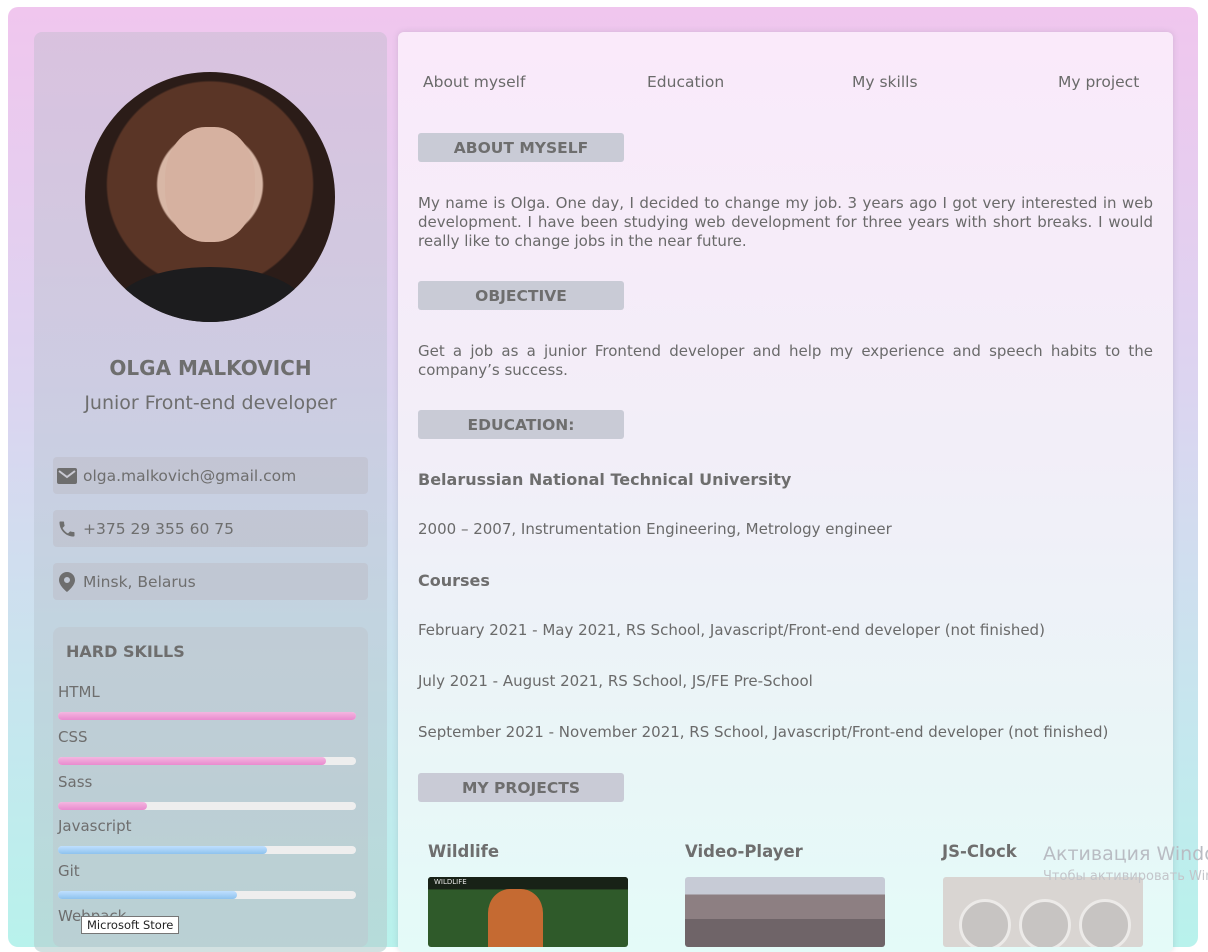  What do you see at coordinates (463, 851) in the screenshot?
I see `project-title-wildlife: Wildlife` at bounding box center [463, 851].